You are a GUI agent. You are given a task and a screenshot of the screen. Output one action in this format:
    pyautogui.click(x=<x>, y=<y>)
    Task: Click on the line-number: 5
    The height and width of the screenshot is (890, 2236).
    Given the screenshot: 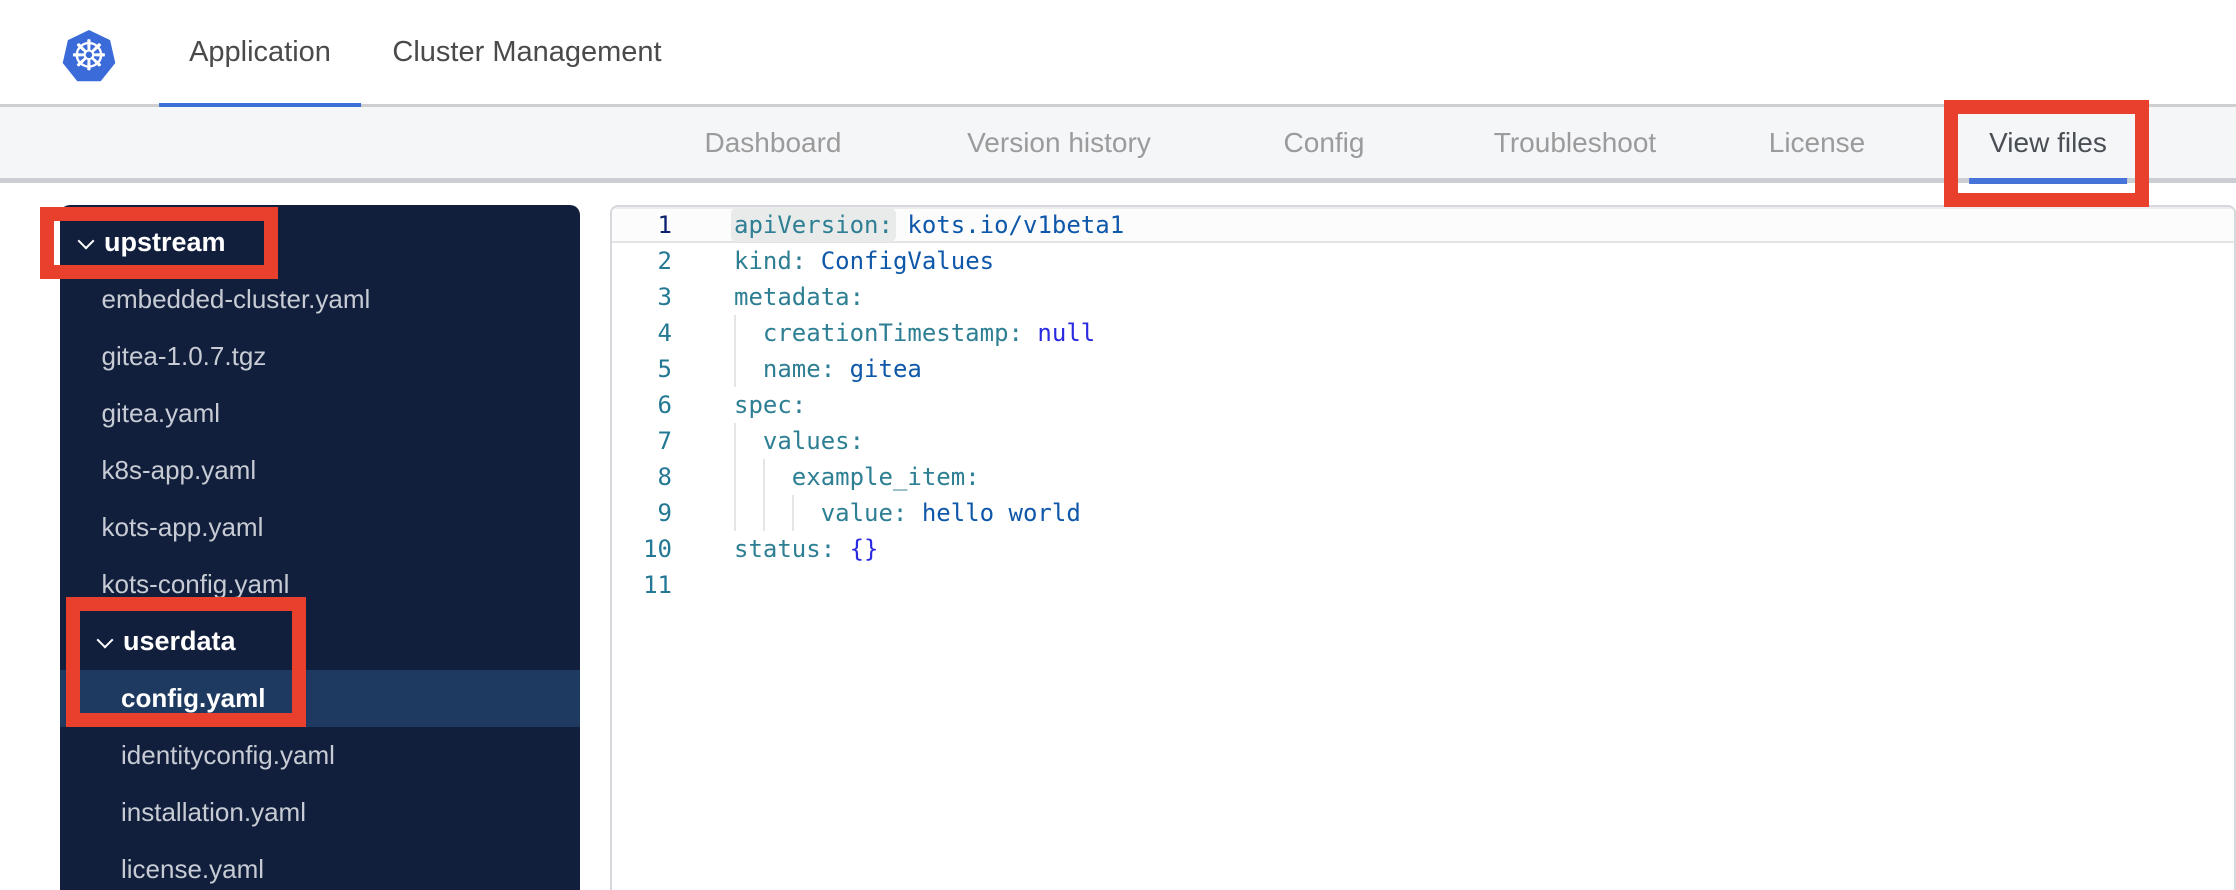 What is the action you would take?
    pyautogui.click(x=664, y=369)
    